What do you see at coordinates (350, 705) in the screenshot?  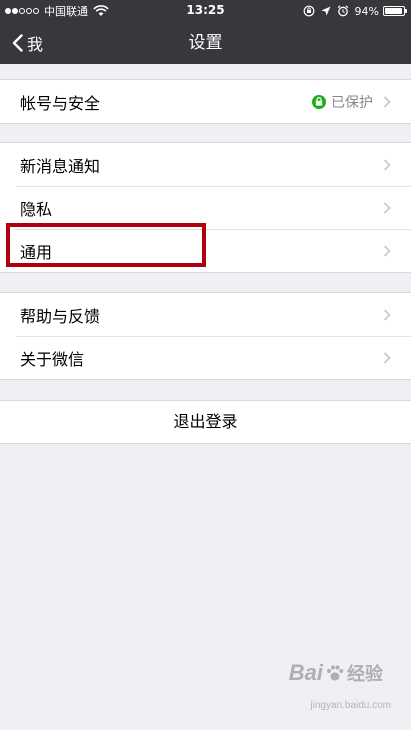 I see `watermark-url: jingyan.baidu.com` at bounding box center [350, 705].